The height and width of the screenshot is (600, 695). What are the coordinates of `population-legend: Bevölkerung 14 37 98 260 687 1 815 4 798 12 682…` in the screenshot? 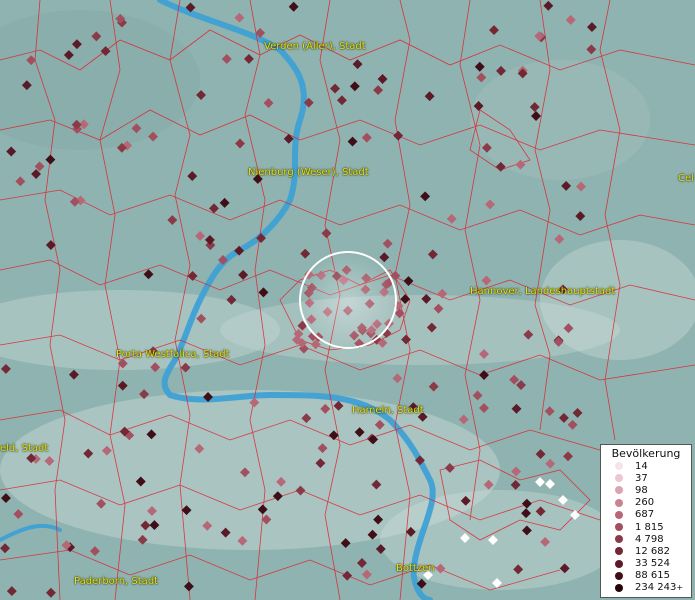 It's located at (646, 521).